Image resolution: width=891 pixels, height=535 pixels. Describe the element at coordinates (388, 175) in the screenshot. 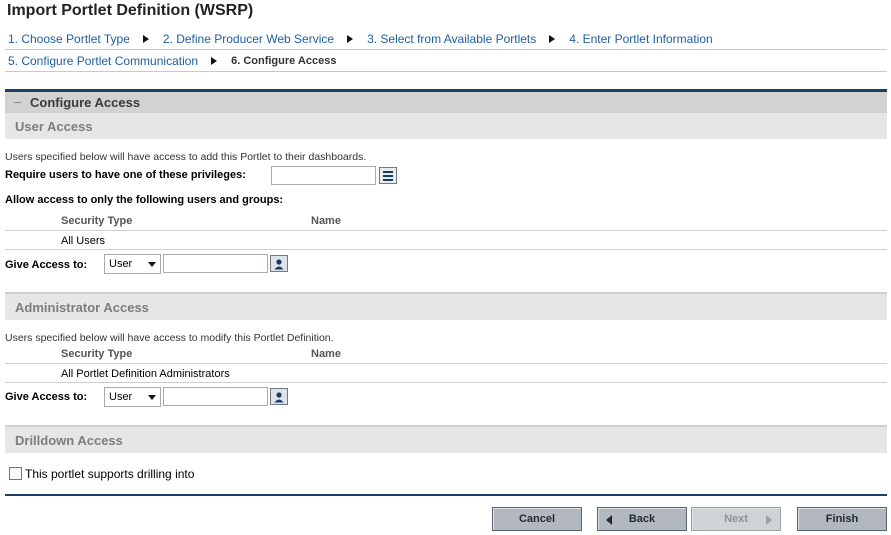

I see `list-icon` at that location.